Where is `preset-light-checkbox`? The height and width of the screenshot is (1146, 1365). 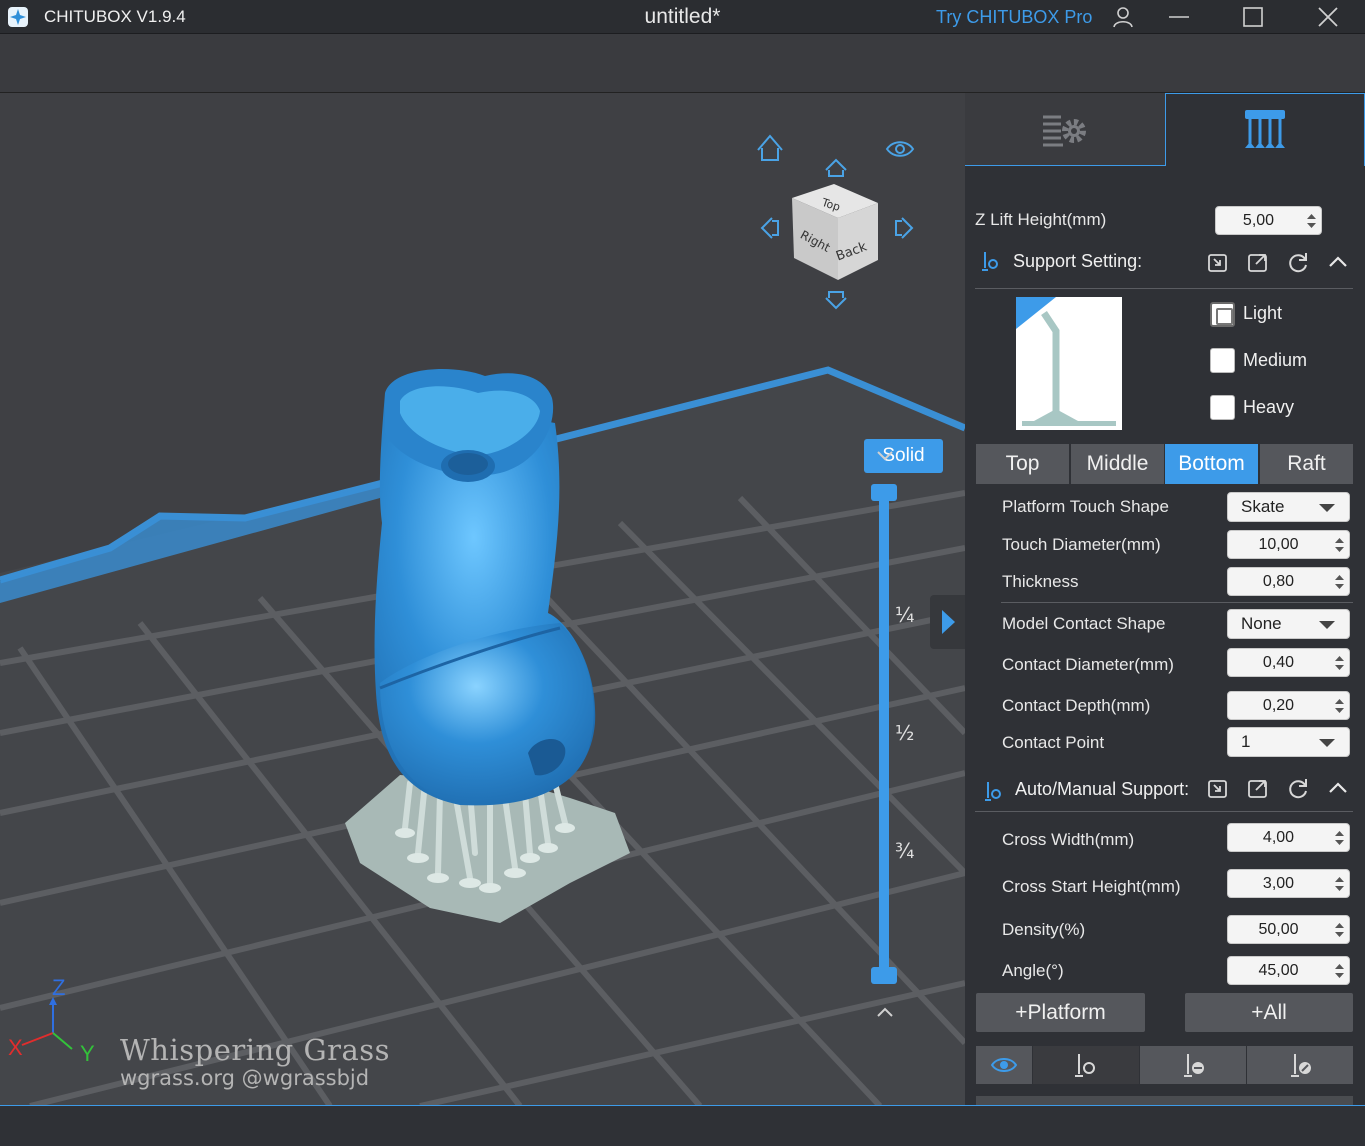
preset-light-checkbox is located at coordinates (1222, 314).